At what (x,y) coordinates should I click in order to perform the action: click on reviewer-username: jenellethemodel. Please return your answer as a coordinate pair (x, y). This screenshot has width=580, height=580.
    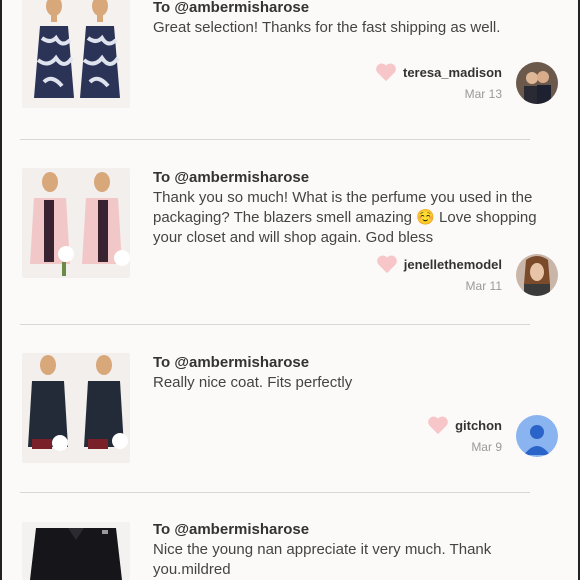
    Looking at the image, I should click on (453, 264).